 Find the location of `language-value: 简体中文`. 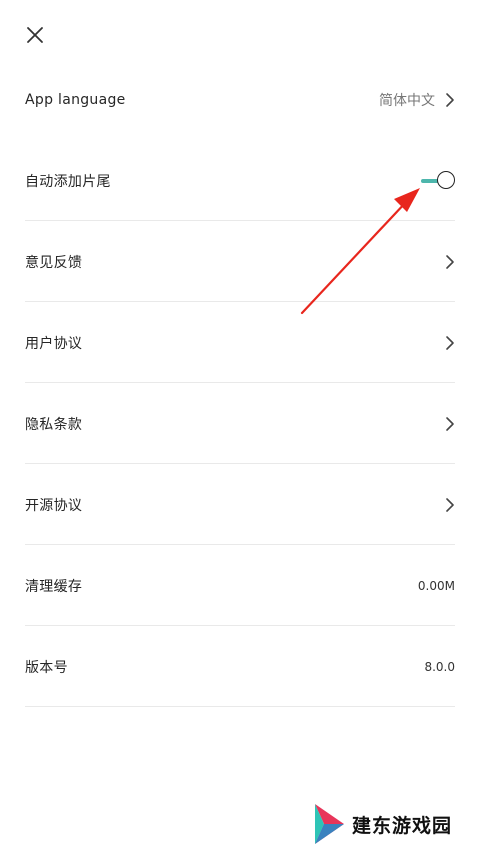

language-value: 简体中文 is located at coordinates (407, 101).